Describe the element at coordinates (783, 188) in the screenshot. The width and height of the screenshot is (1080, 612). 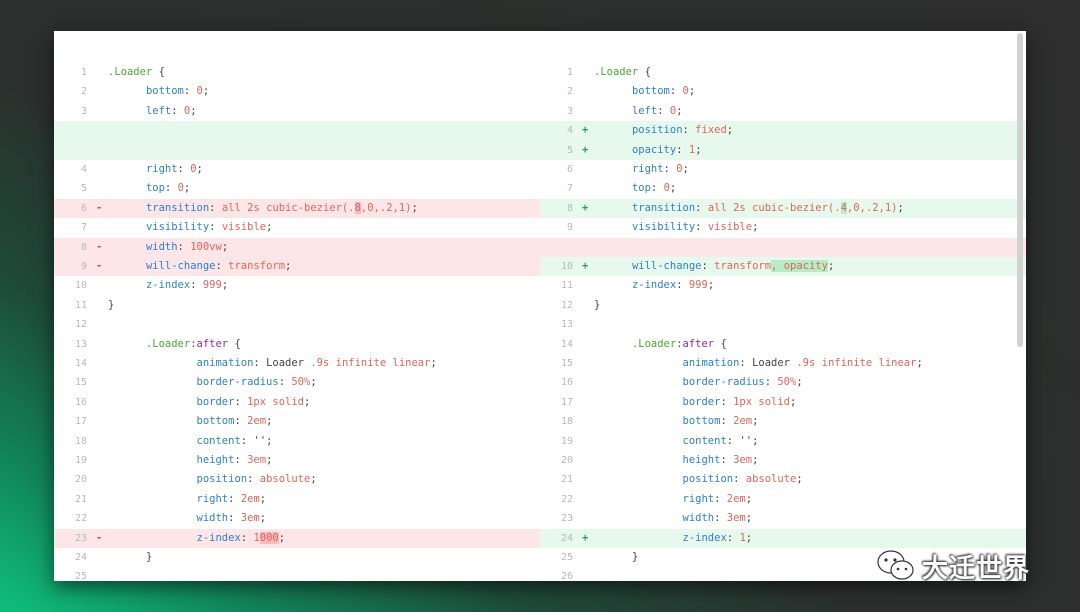
I see `code-line: 7 top: 0;` at that location.